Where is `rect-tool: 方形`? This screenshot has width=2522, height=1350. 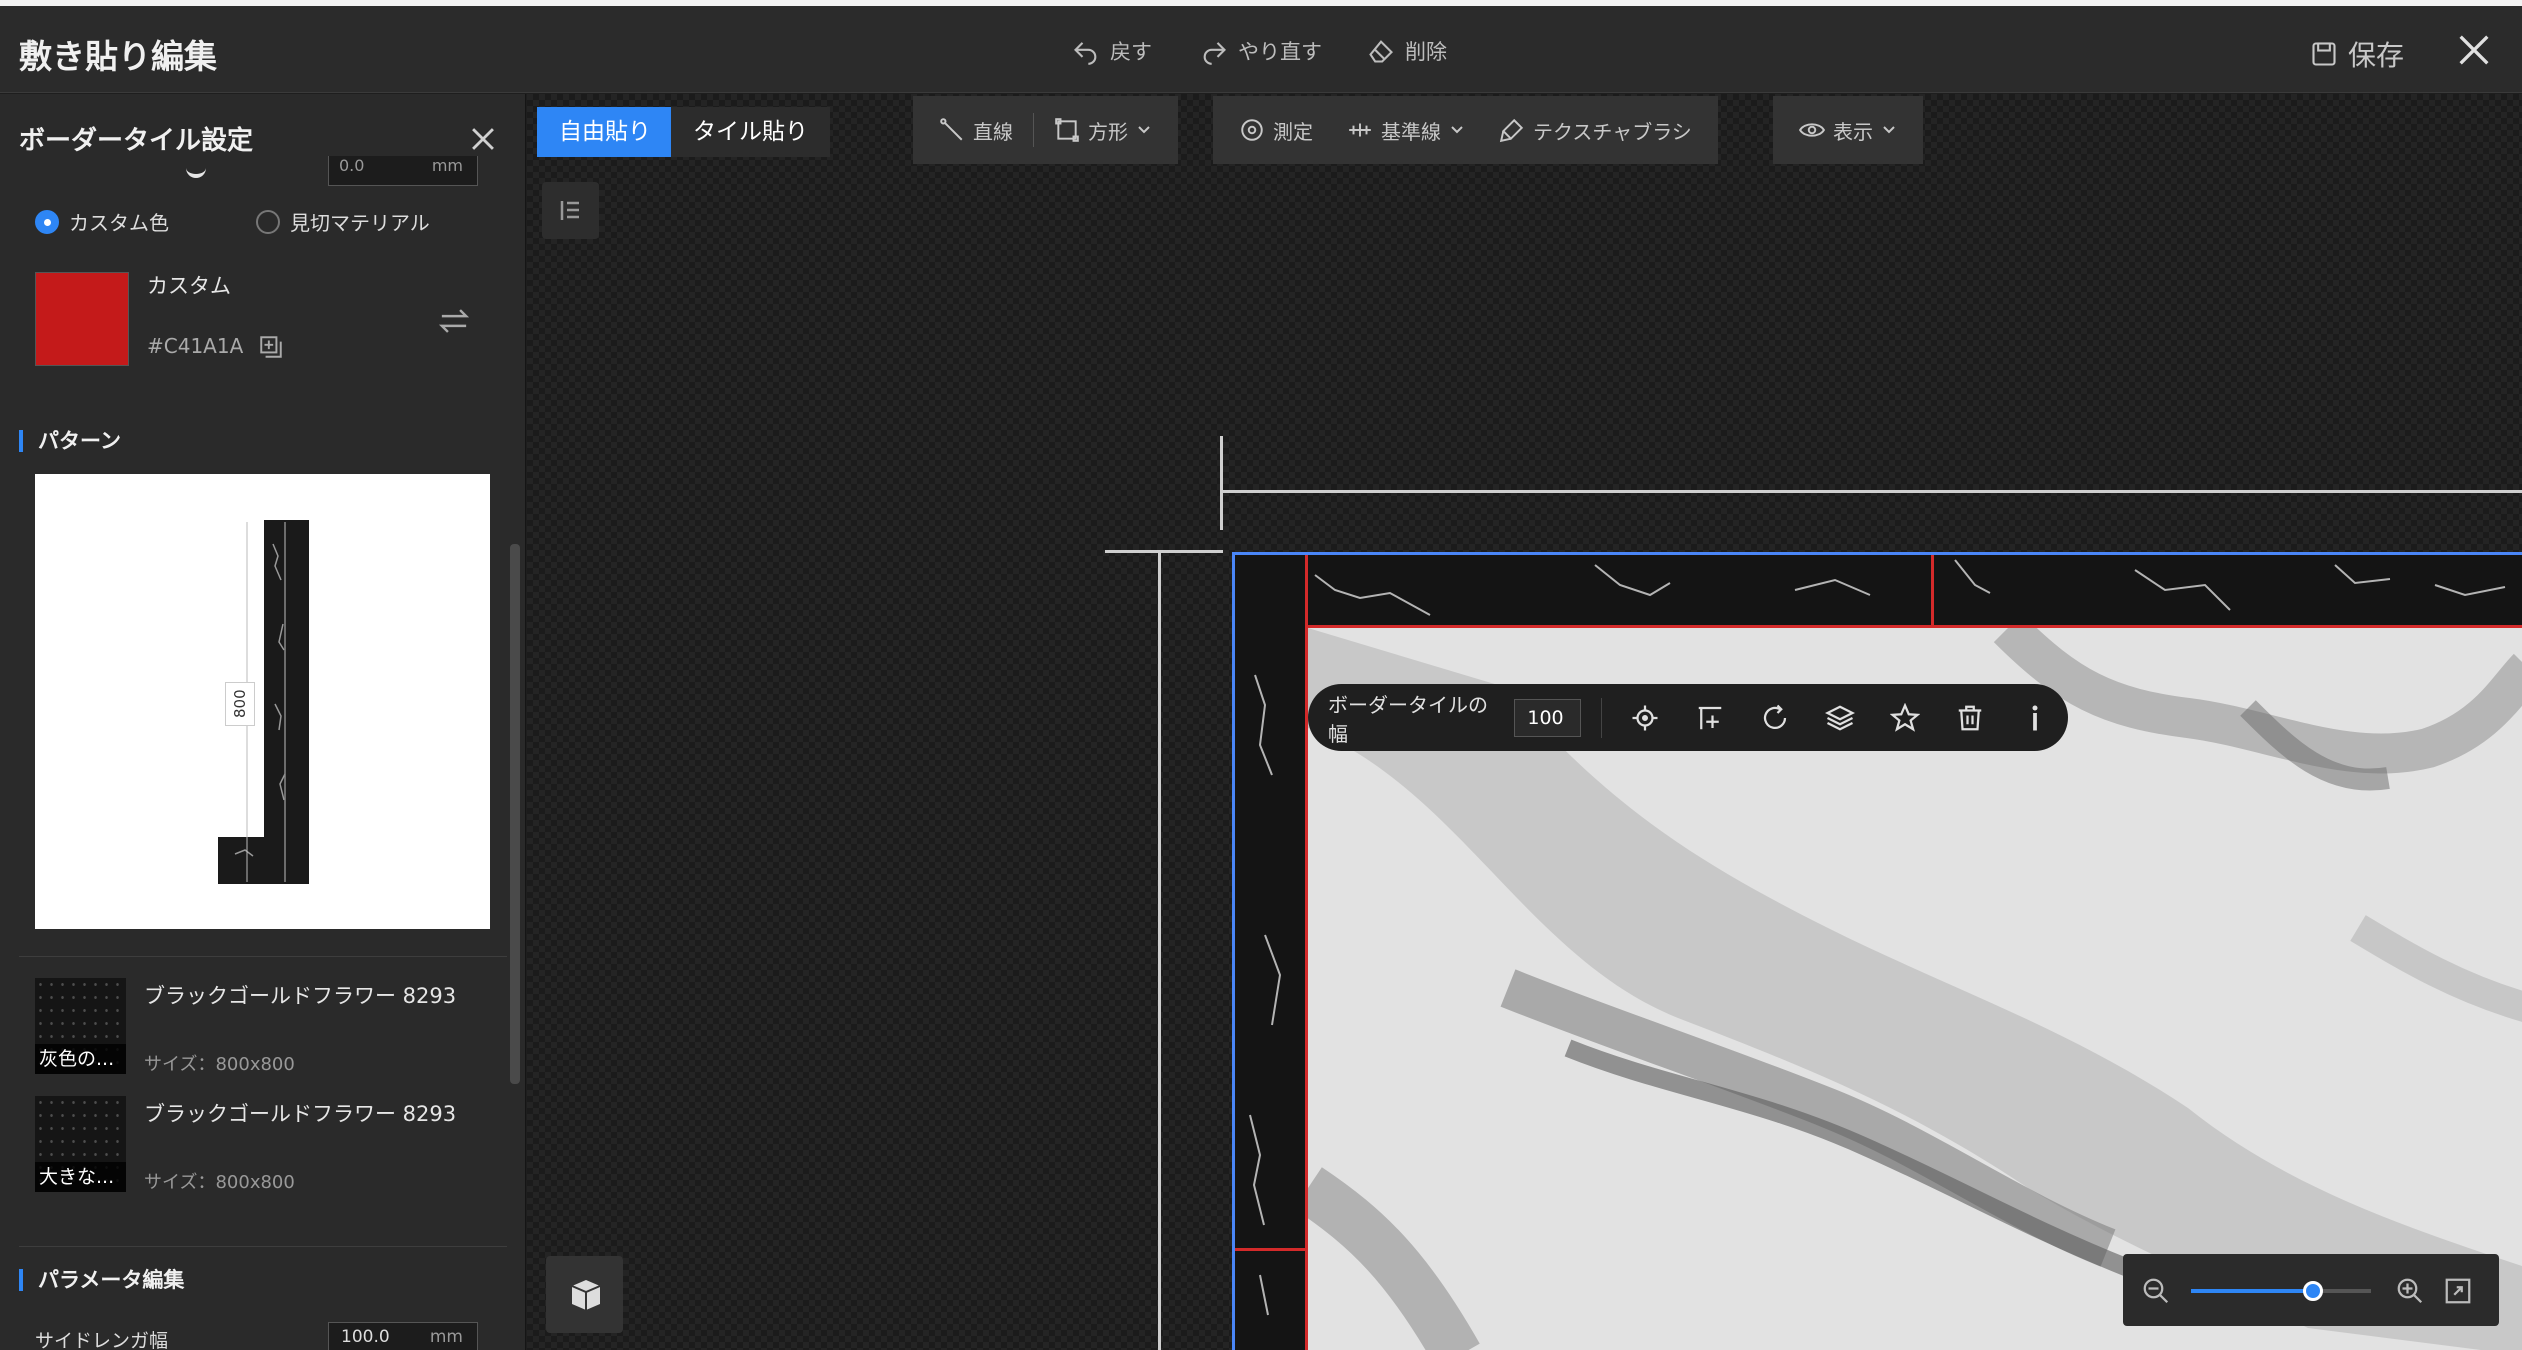 rect-tool: 方形 is located at coordinates (1103, 130).